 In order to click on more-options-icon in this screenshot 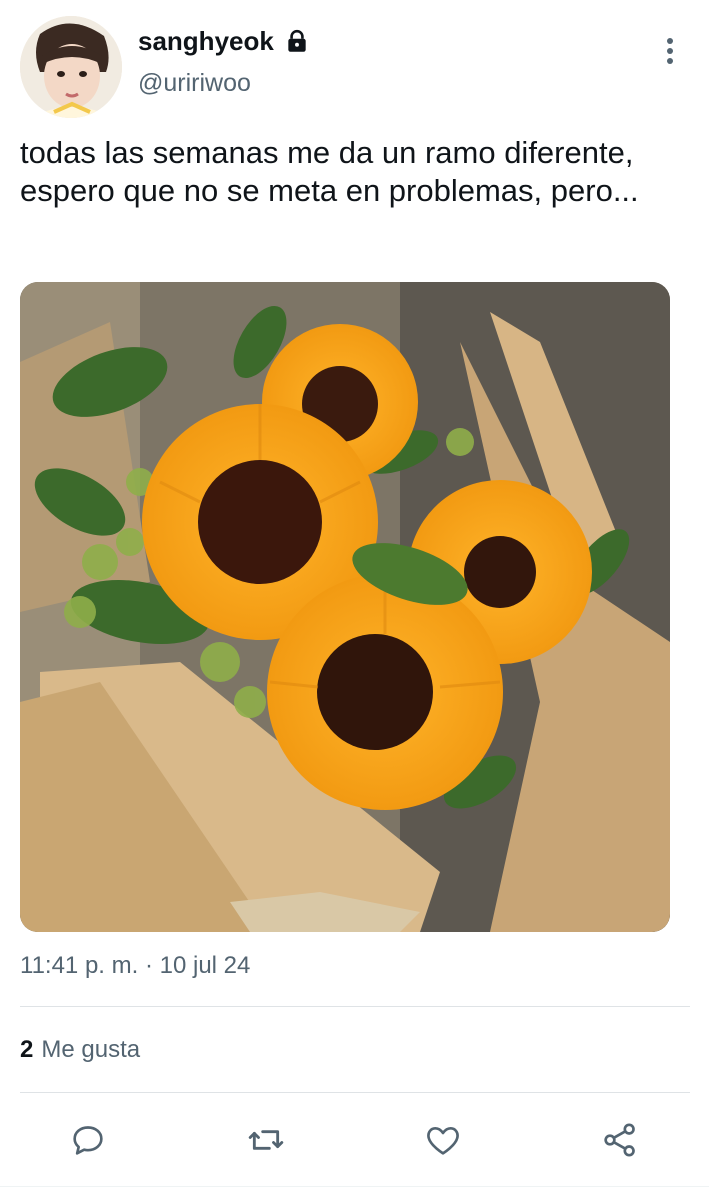, I will do `click(670, 51)`.